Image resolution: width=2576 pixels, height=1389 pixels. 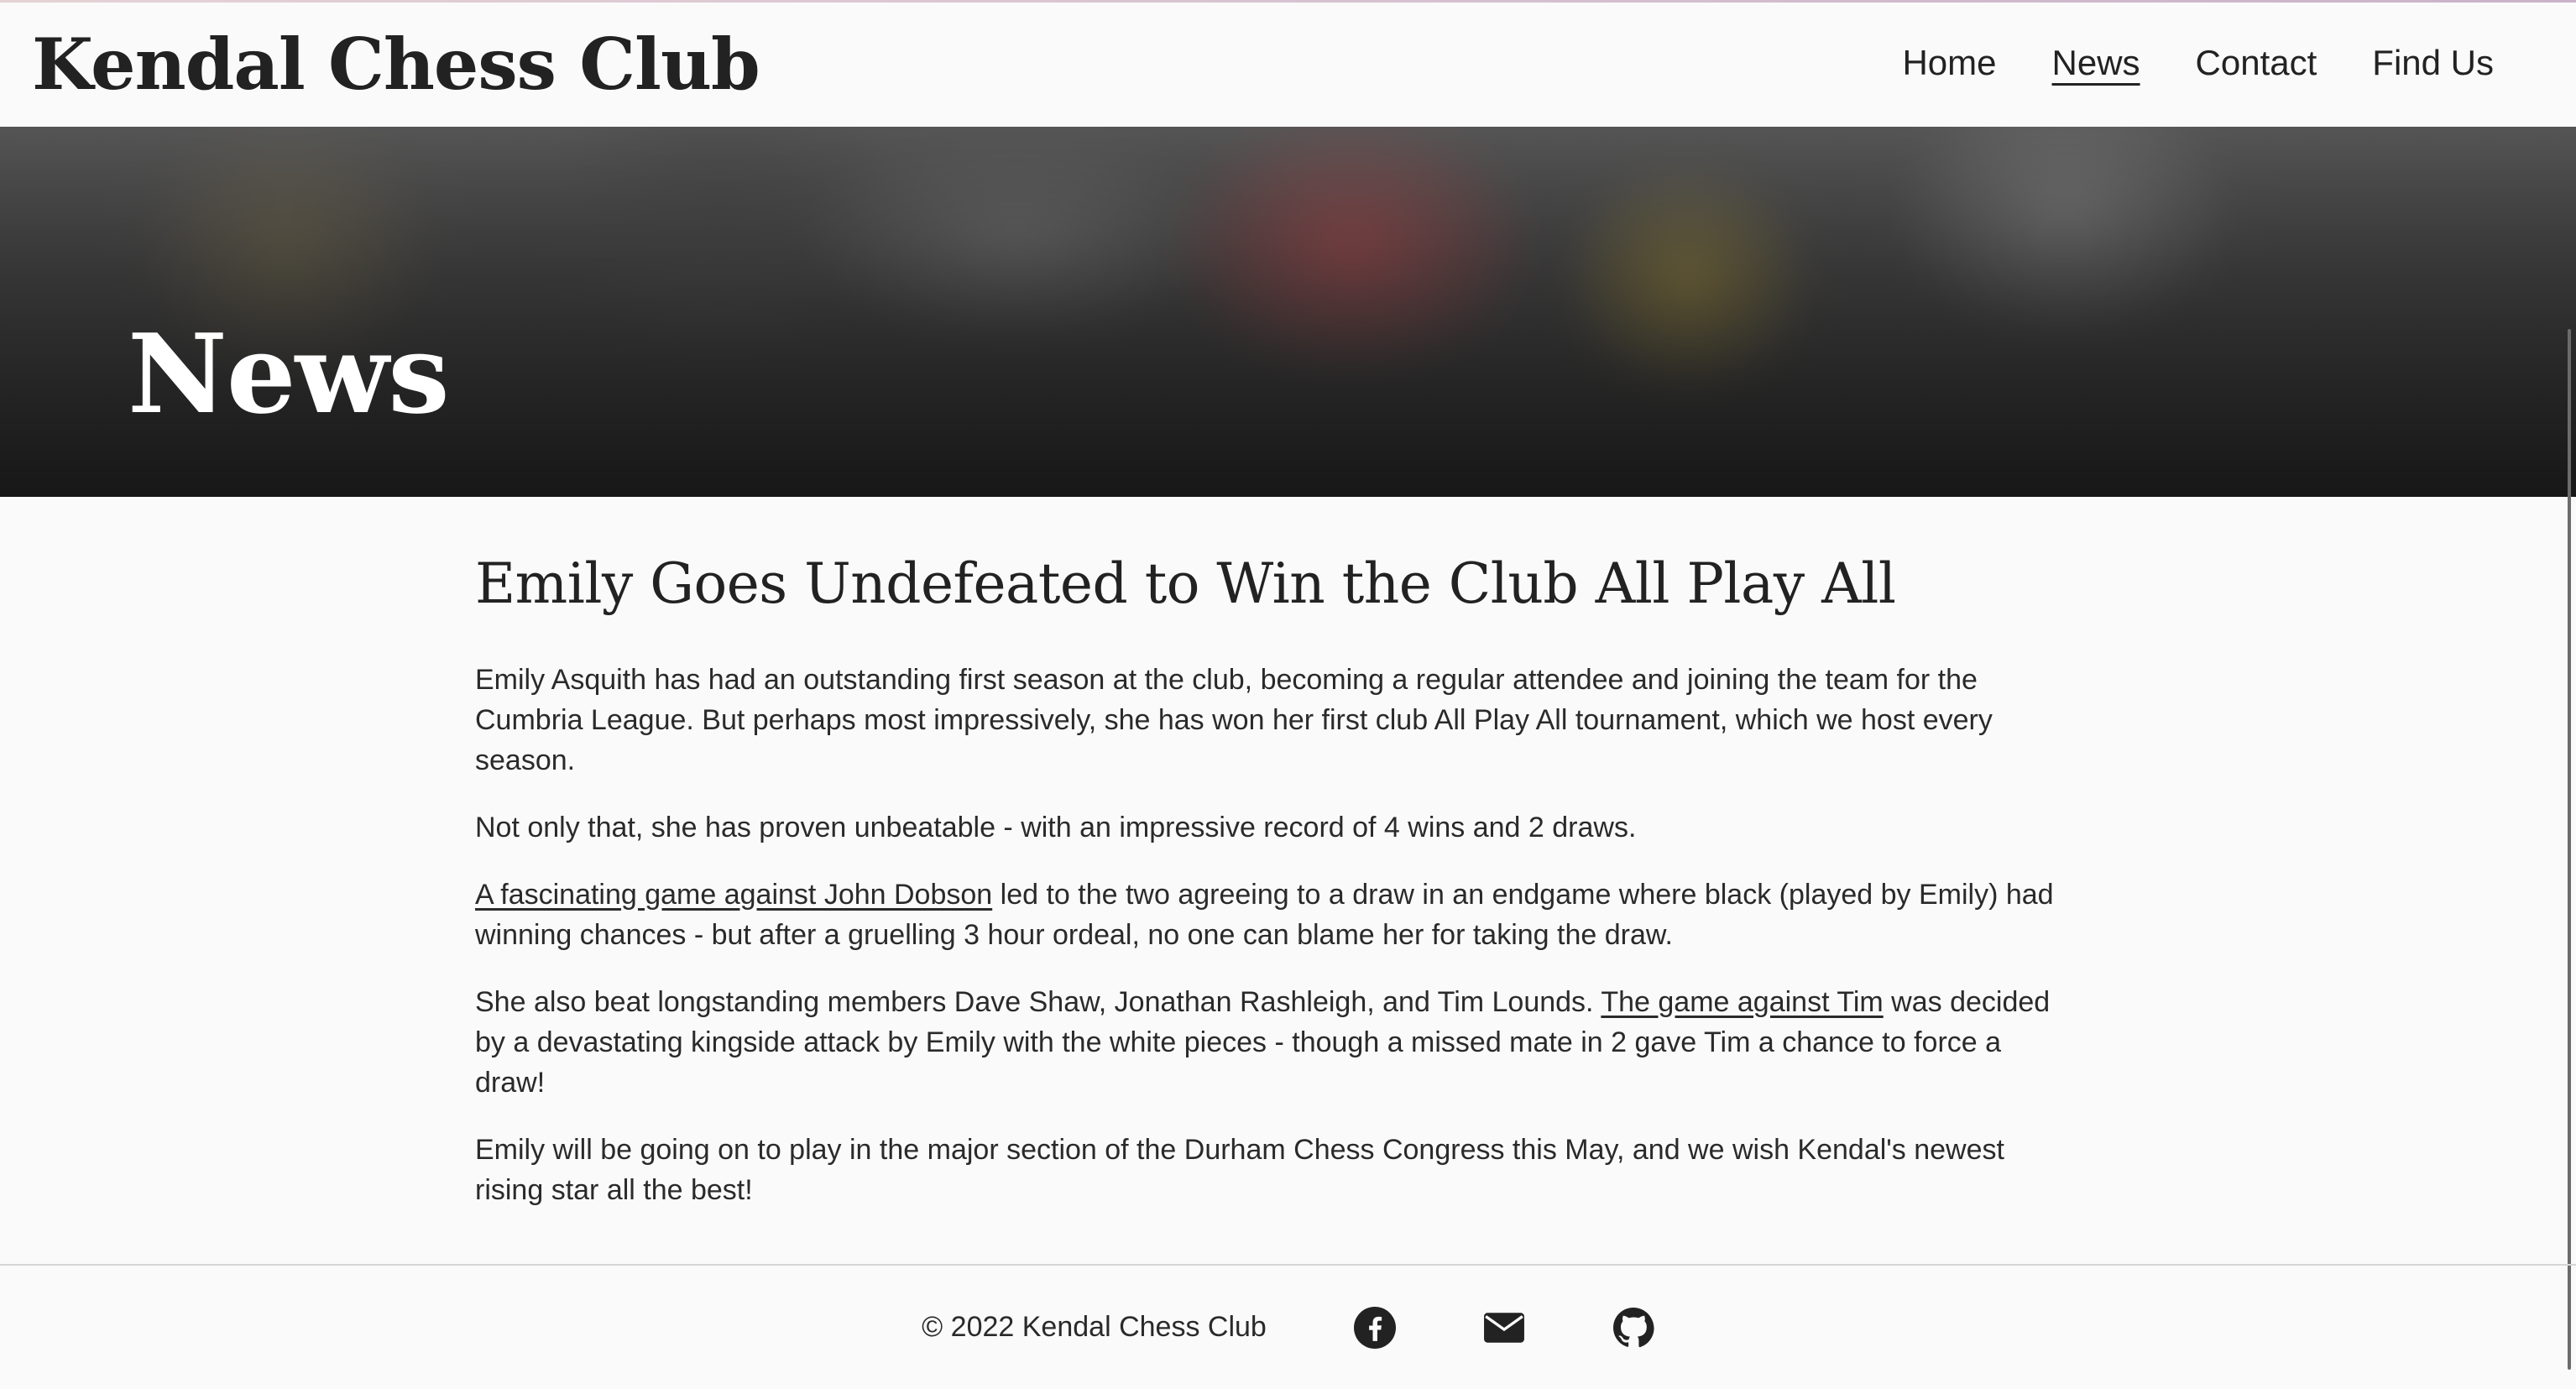 I want to click on game-link-john-dobson: A fascinating game against John Dobson, so click(x=733, y=895).